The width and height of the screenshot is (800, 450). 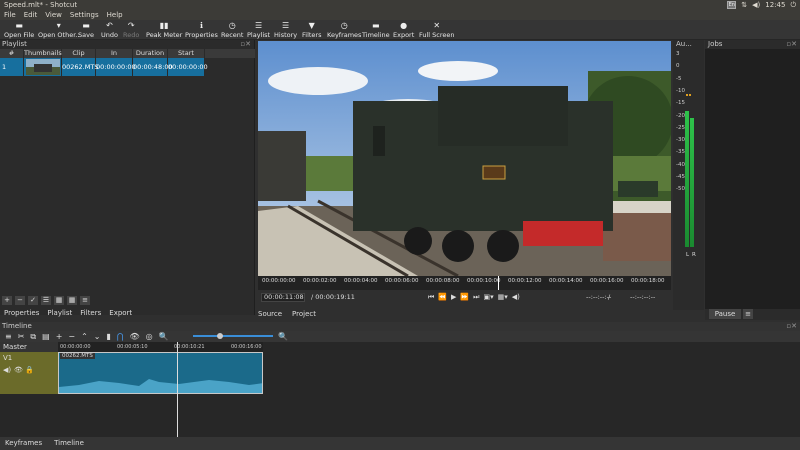 I want to click on timeline-button: ▬ Timeline, so click(x=376, y=30).